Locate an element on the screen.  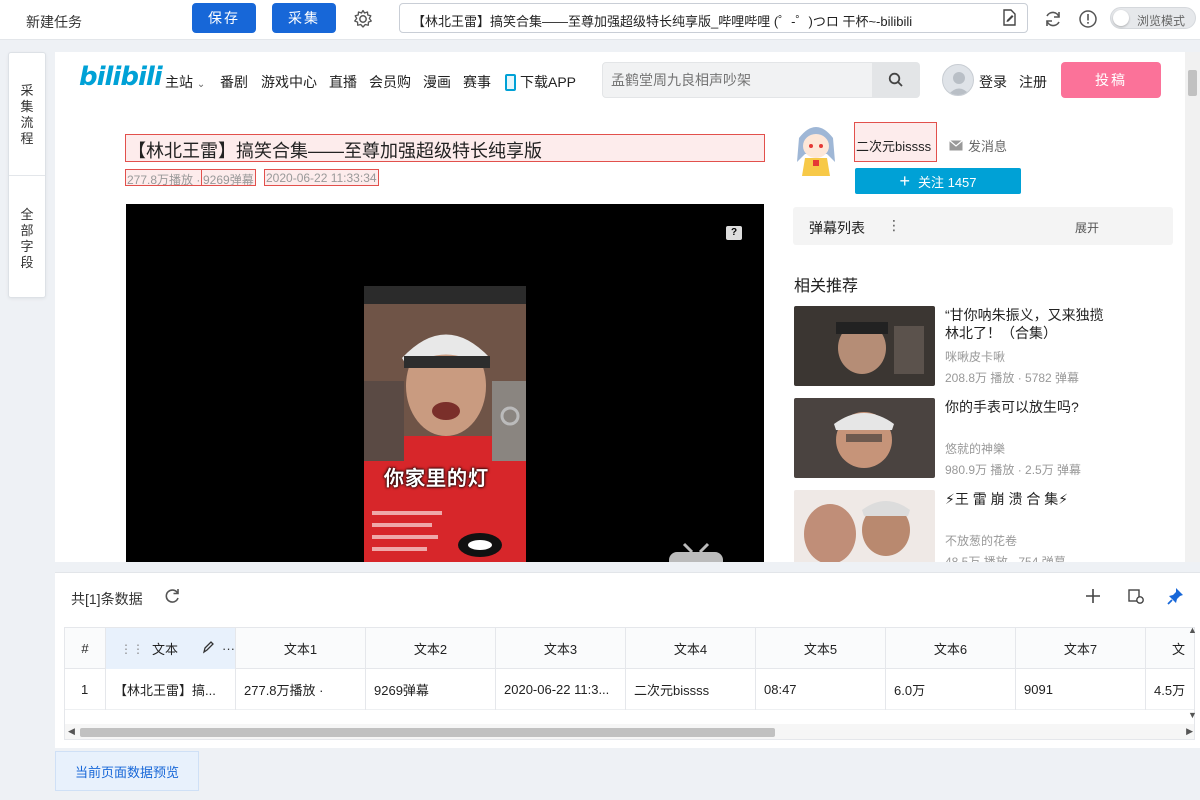
column-header-text: ⋮⋮ 文本 ··· is located at coordinates (171, 648).